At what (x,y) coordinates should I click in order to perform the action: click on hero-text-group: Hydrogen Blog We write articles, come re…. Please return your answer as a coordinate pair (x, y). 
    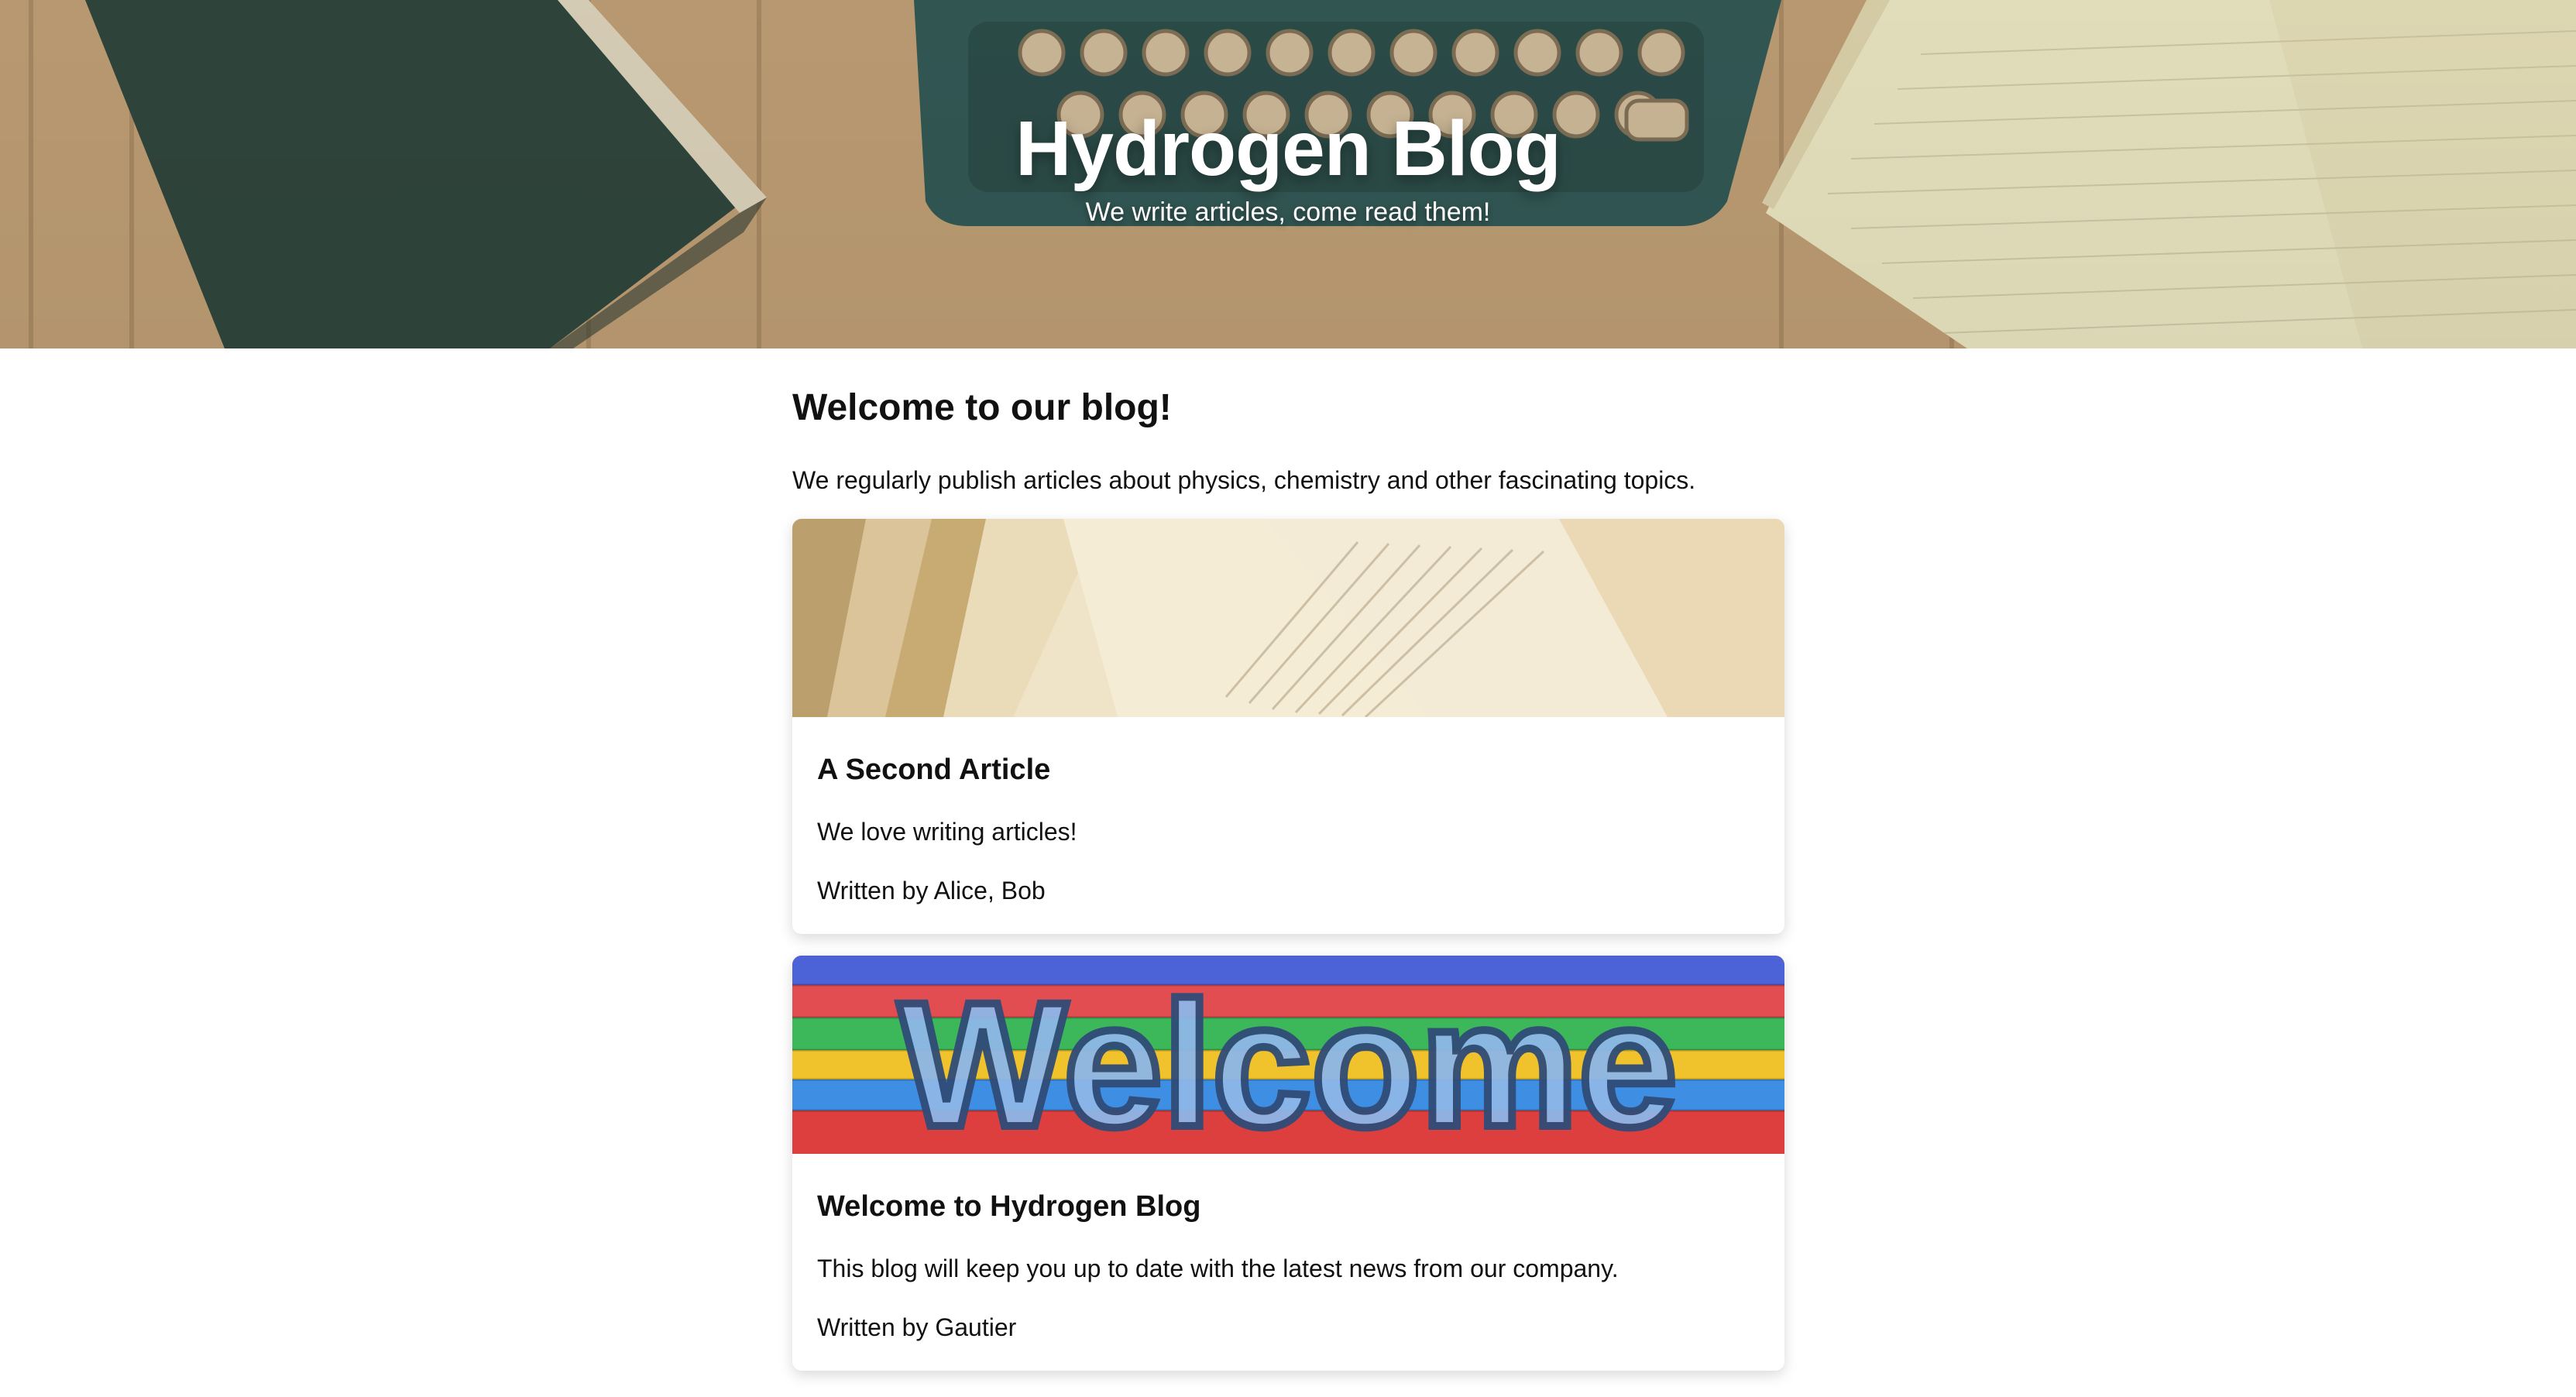
    Looking at the image, I should click on (1288, 168).